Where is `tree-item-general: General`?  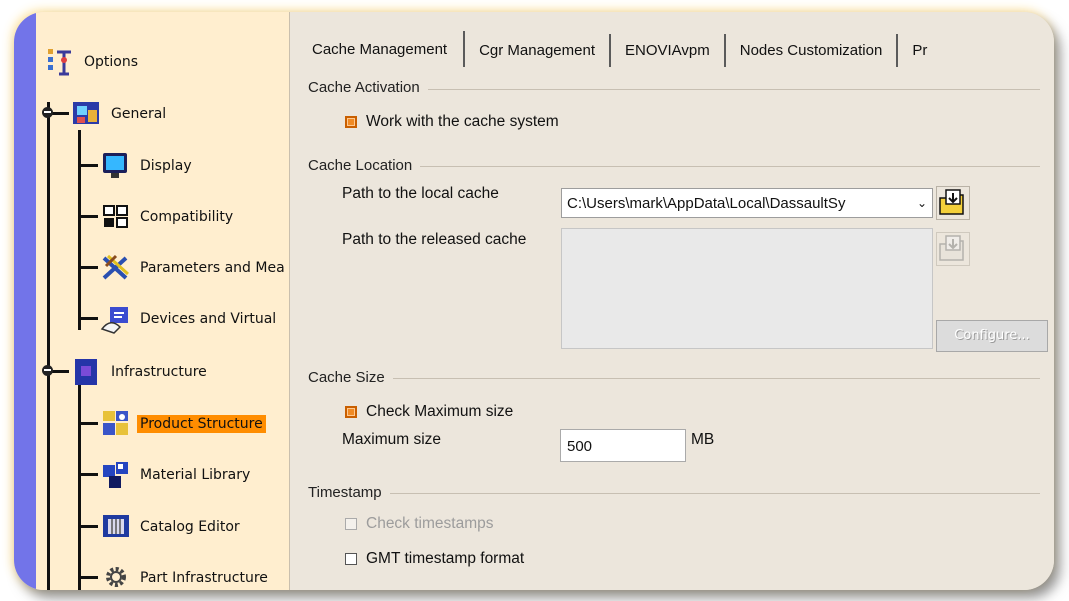
tree-item-general: General is located at coordinates (120, 114).